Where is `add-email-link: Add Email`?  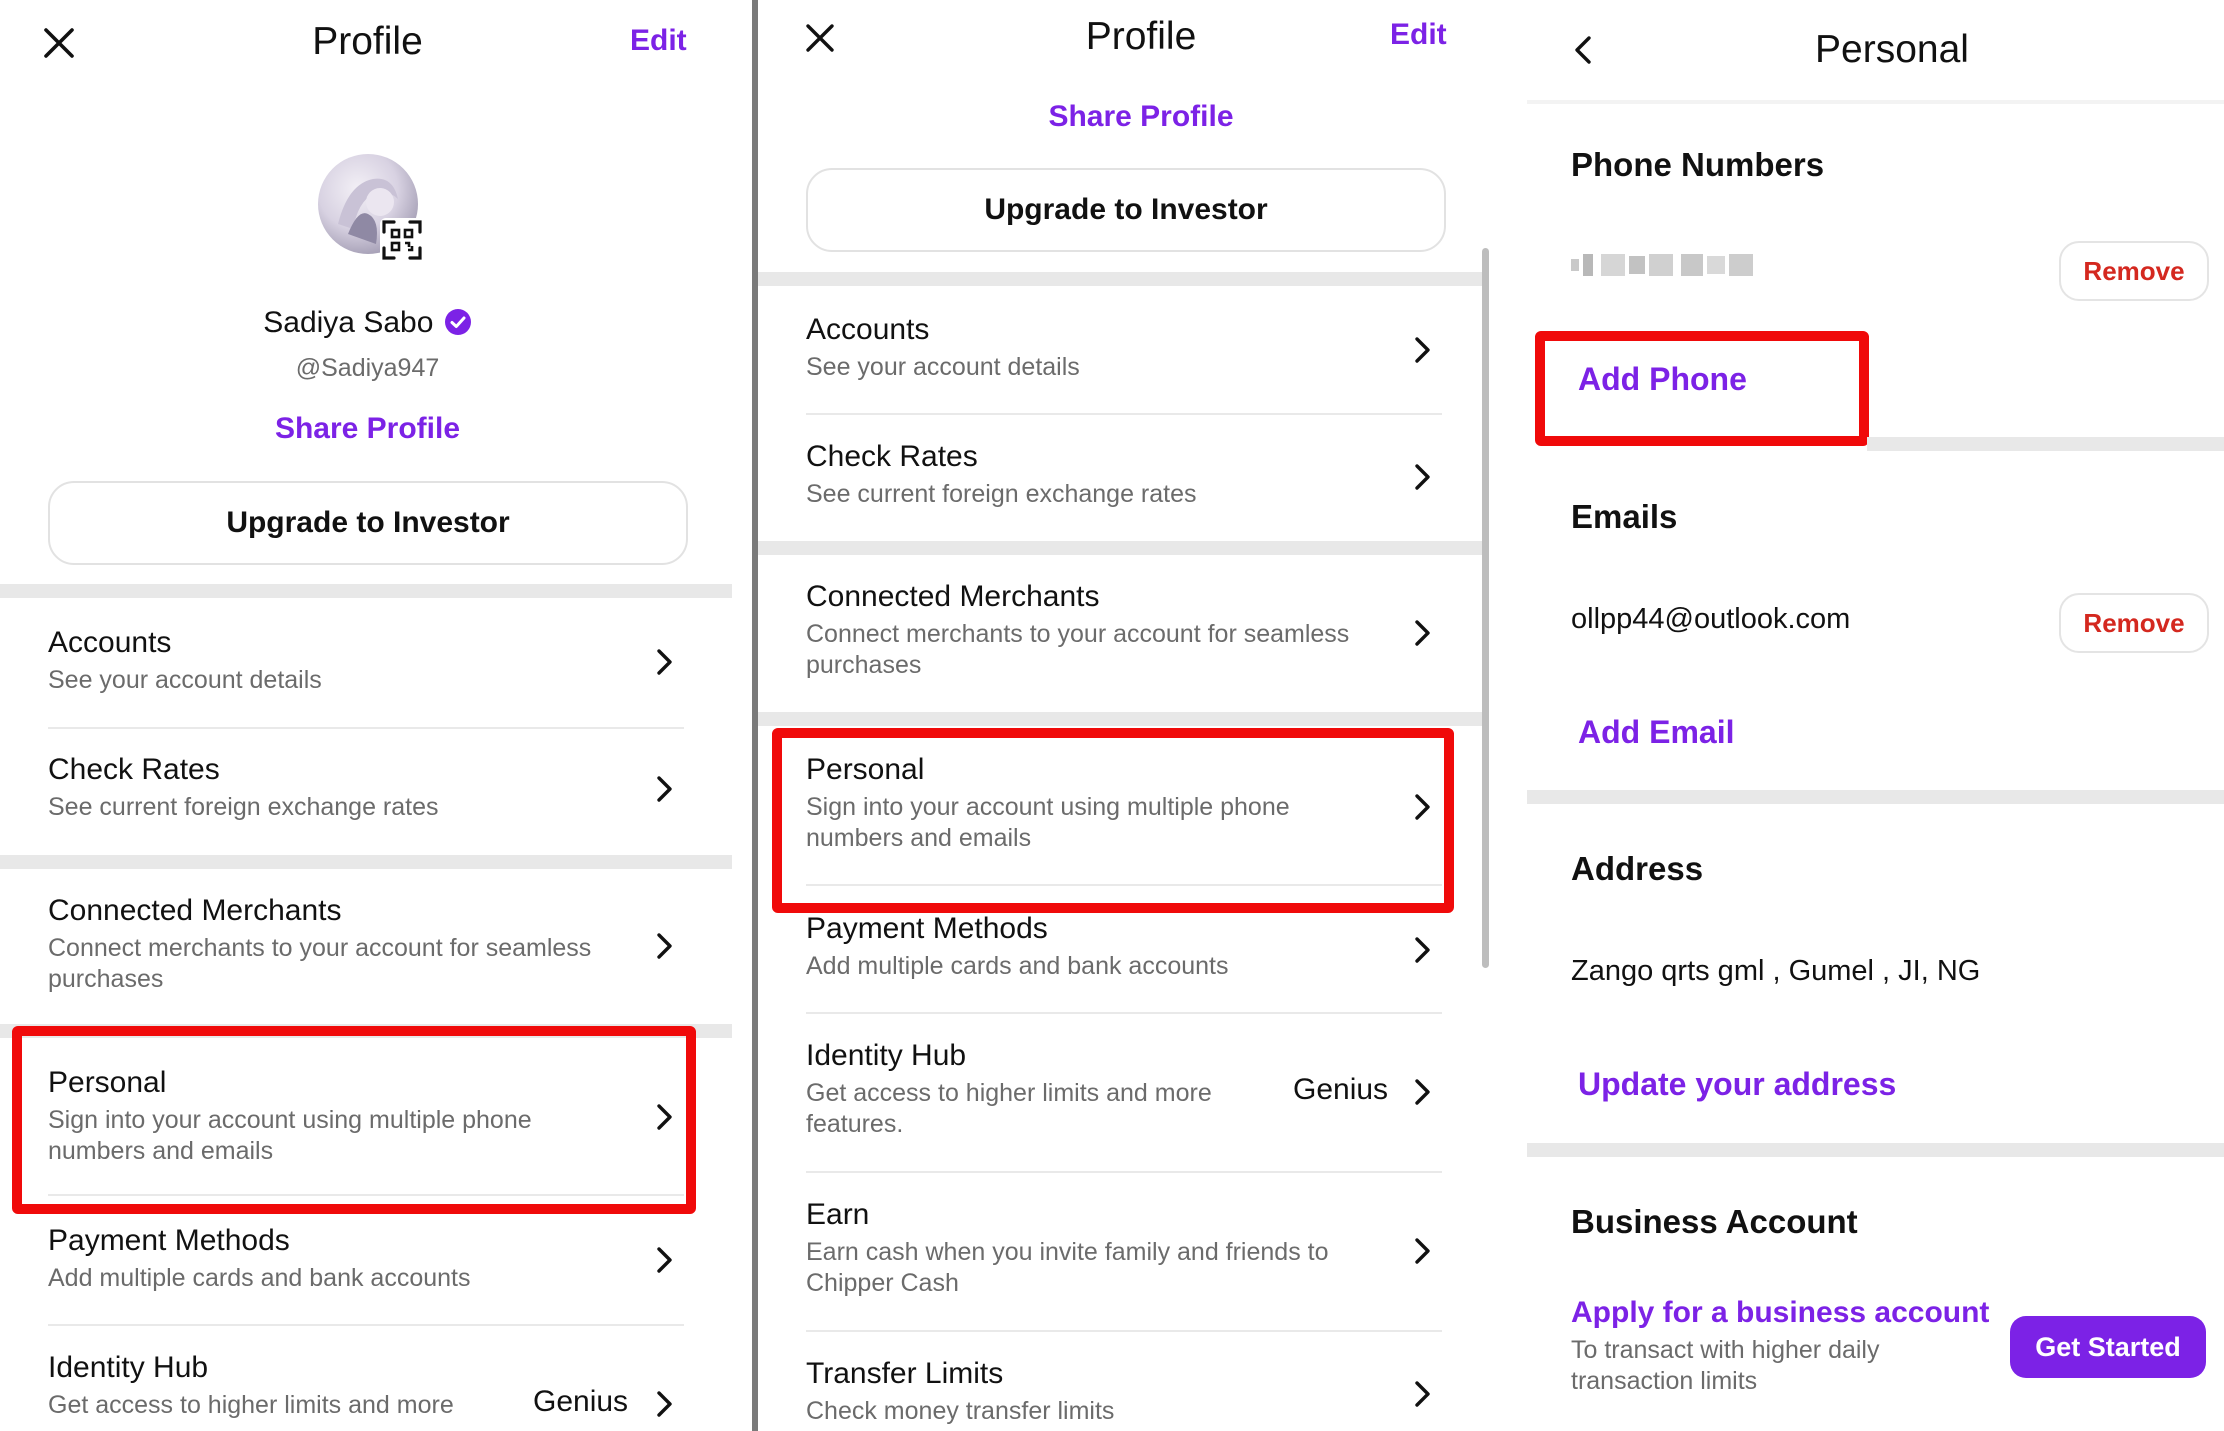 add-email-link: Add Email is located at coordinates (1656, 732).